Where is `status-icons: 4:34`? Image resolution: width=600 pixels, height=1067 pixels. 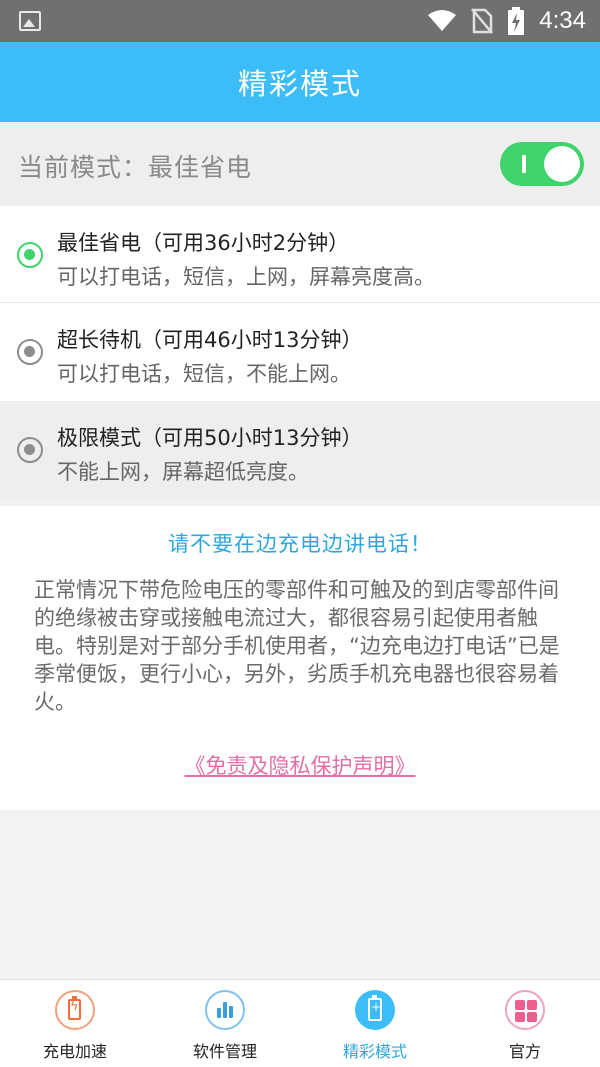
status-icons: 4:34 is located at coordinates (506, 21).